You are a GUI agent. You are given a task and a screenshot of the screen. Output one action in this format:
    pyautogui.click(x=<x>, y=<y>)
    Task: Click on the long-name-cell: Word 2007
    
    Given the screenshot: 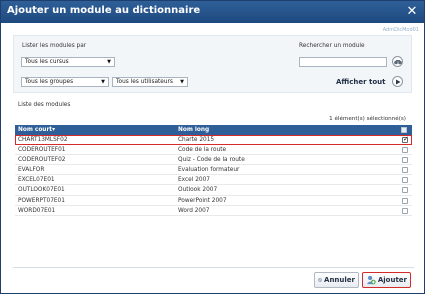 What is the action you would take?
    pyautogui.click(x=194, y=210)
    